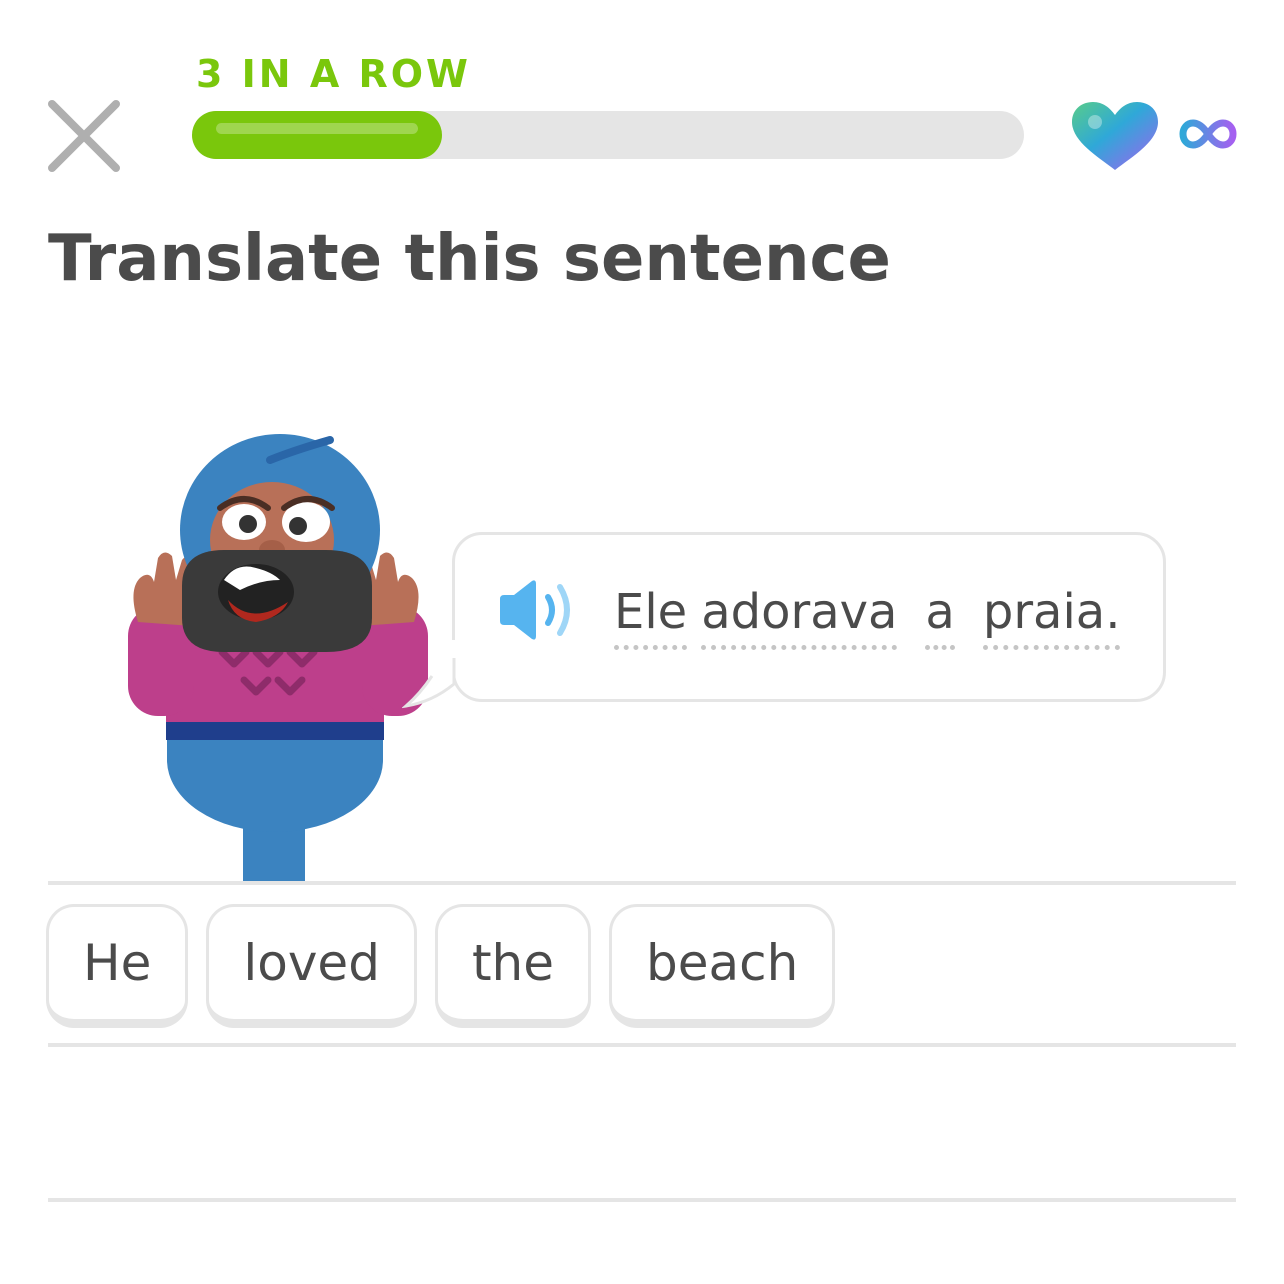  I want to click on heart-icon, so click(1115, 136).